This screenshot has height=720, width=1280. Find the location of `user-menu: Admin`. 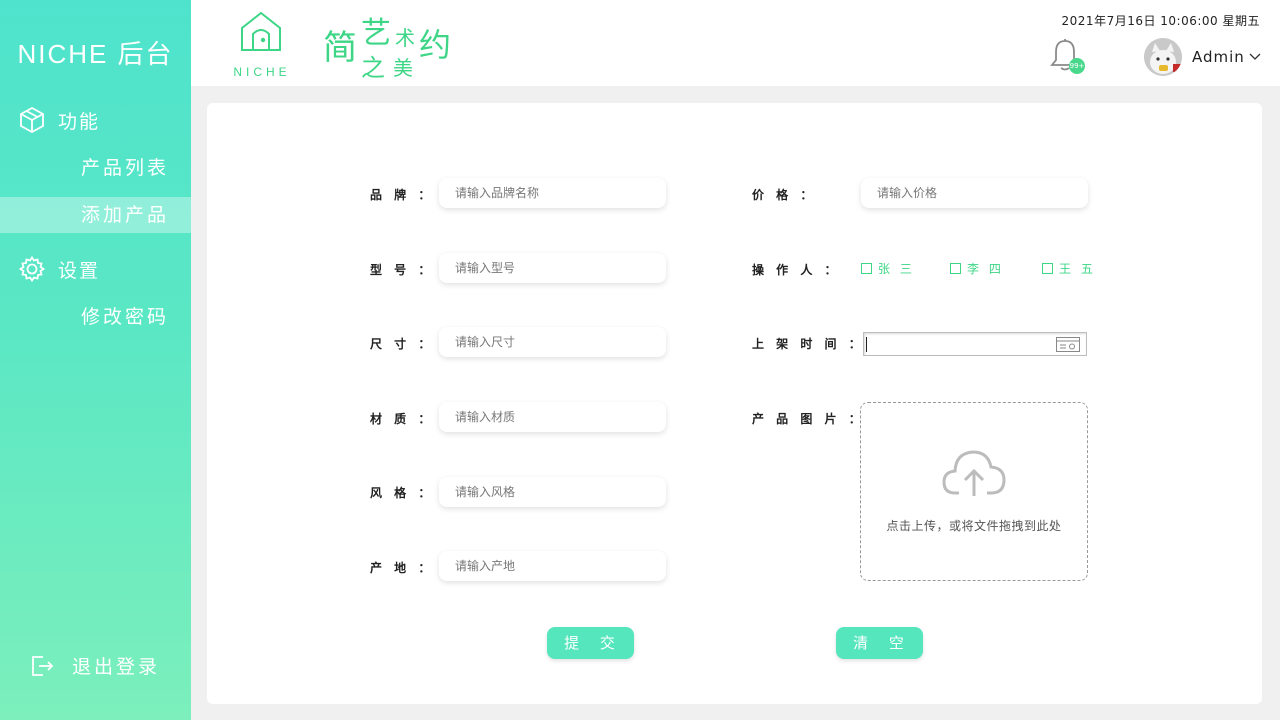

user-menu: Admin is located at coordinates (1226, 57).